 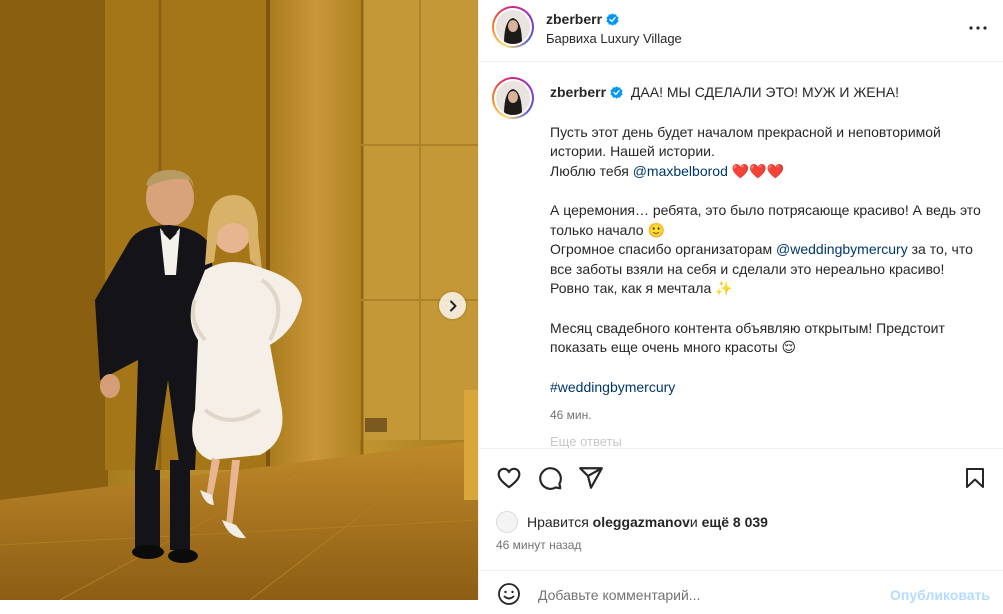 I want to click on more-options-button, so click(x=978, y=29).